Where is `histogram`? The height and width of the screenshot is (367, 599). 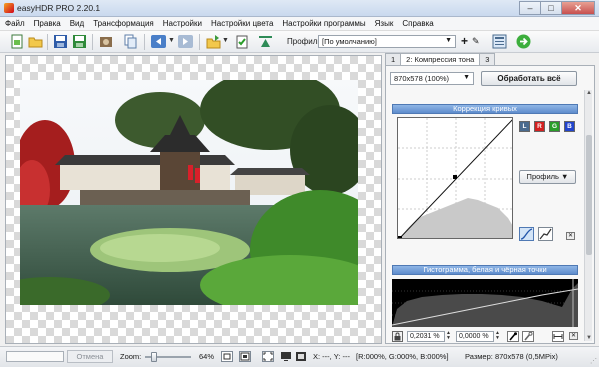
histogram is located at coordinates (485, 303).